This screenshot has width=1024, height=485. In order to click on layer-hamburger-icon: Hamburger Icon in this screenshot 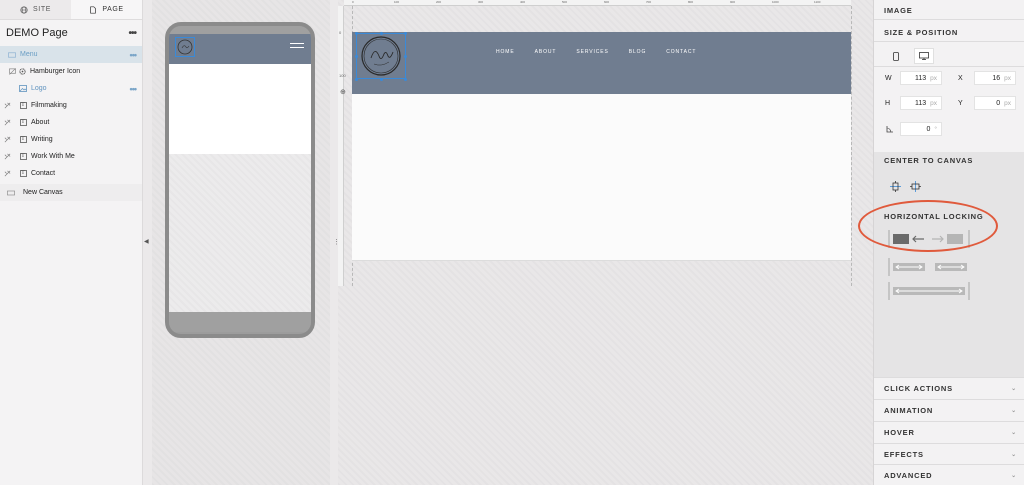, I will do `click(71, 71)`.